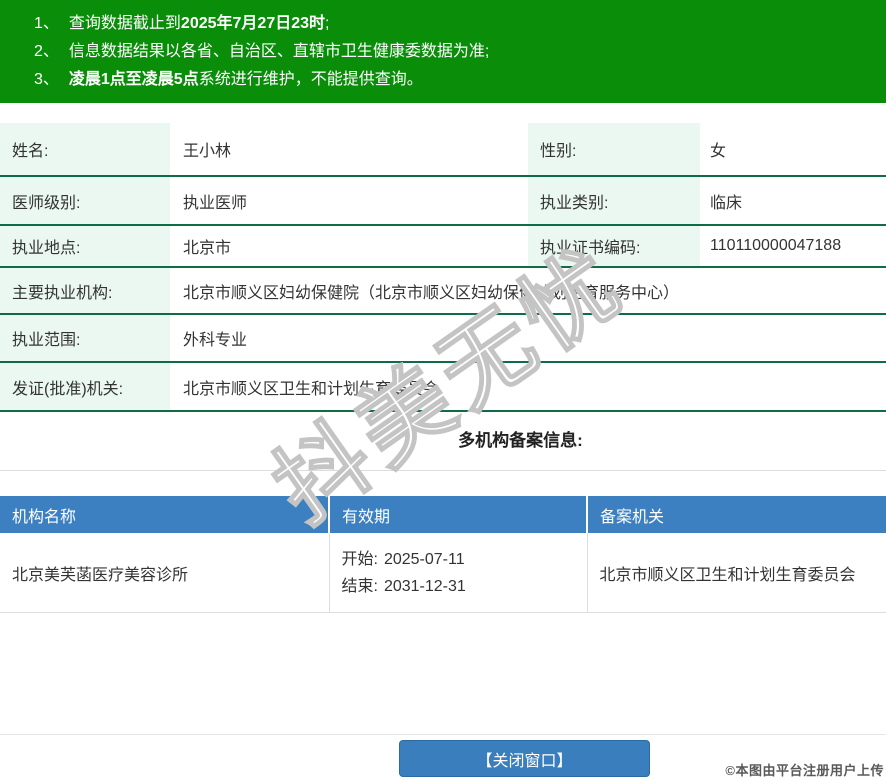  I want to click on gender-value: 女, so click(793, 150).